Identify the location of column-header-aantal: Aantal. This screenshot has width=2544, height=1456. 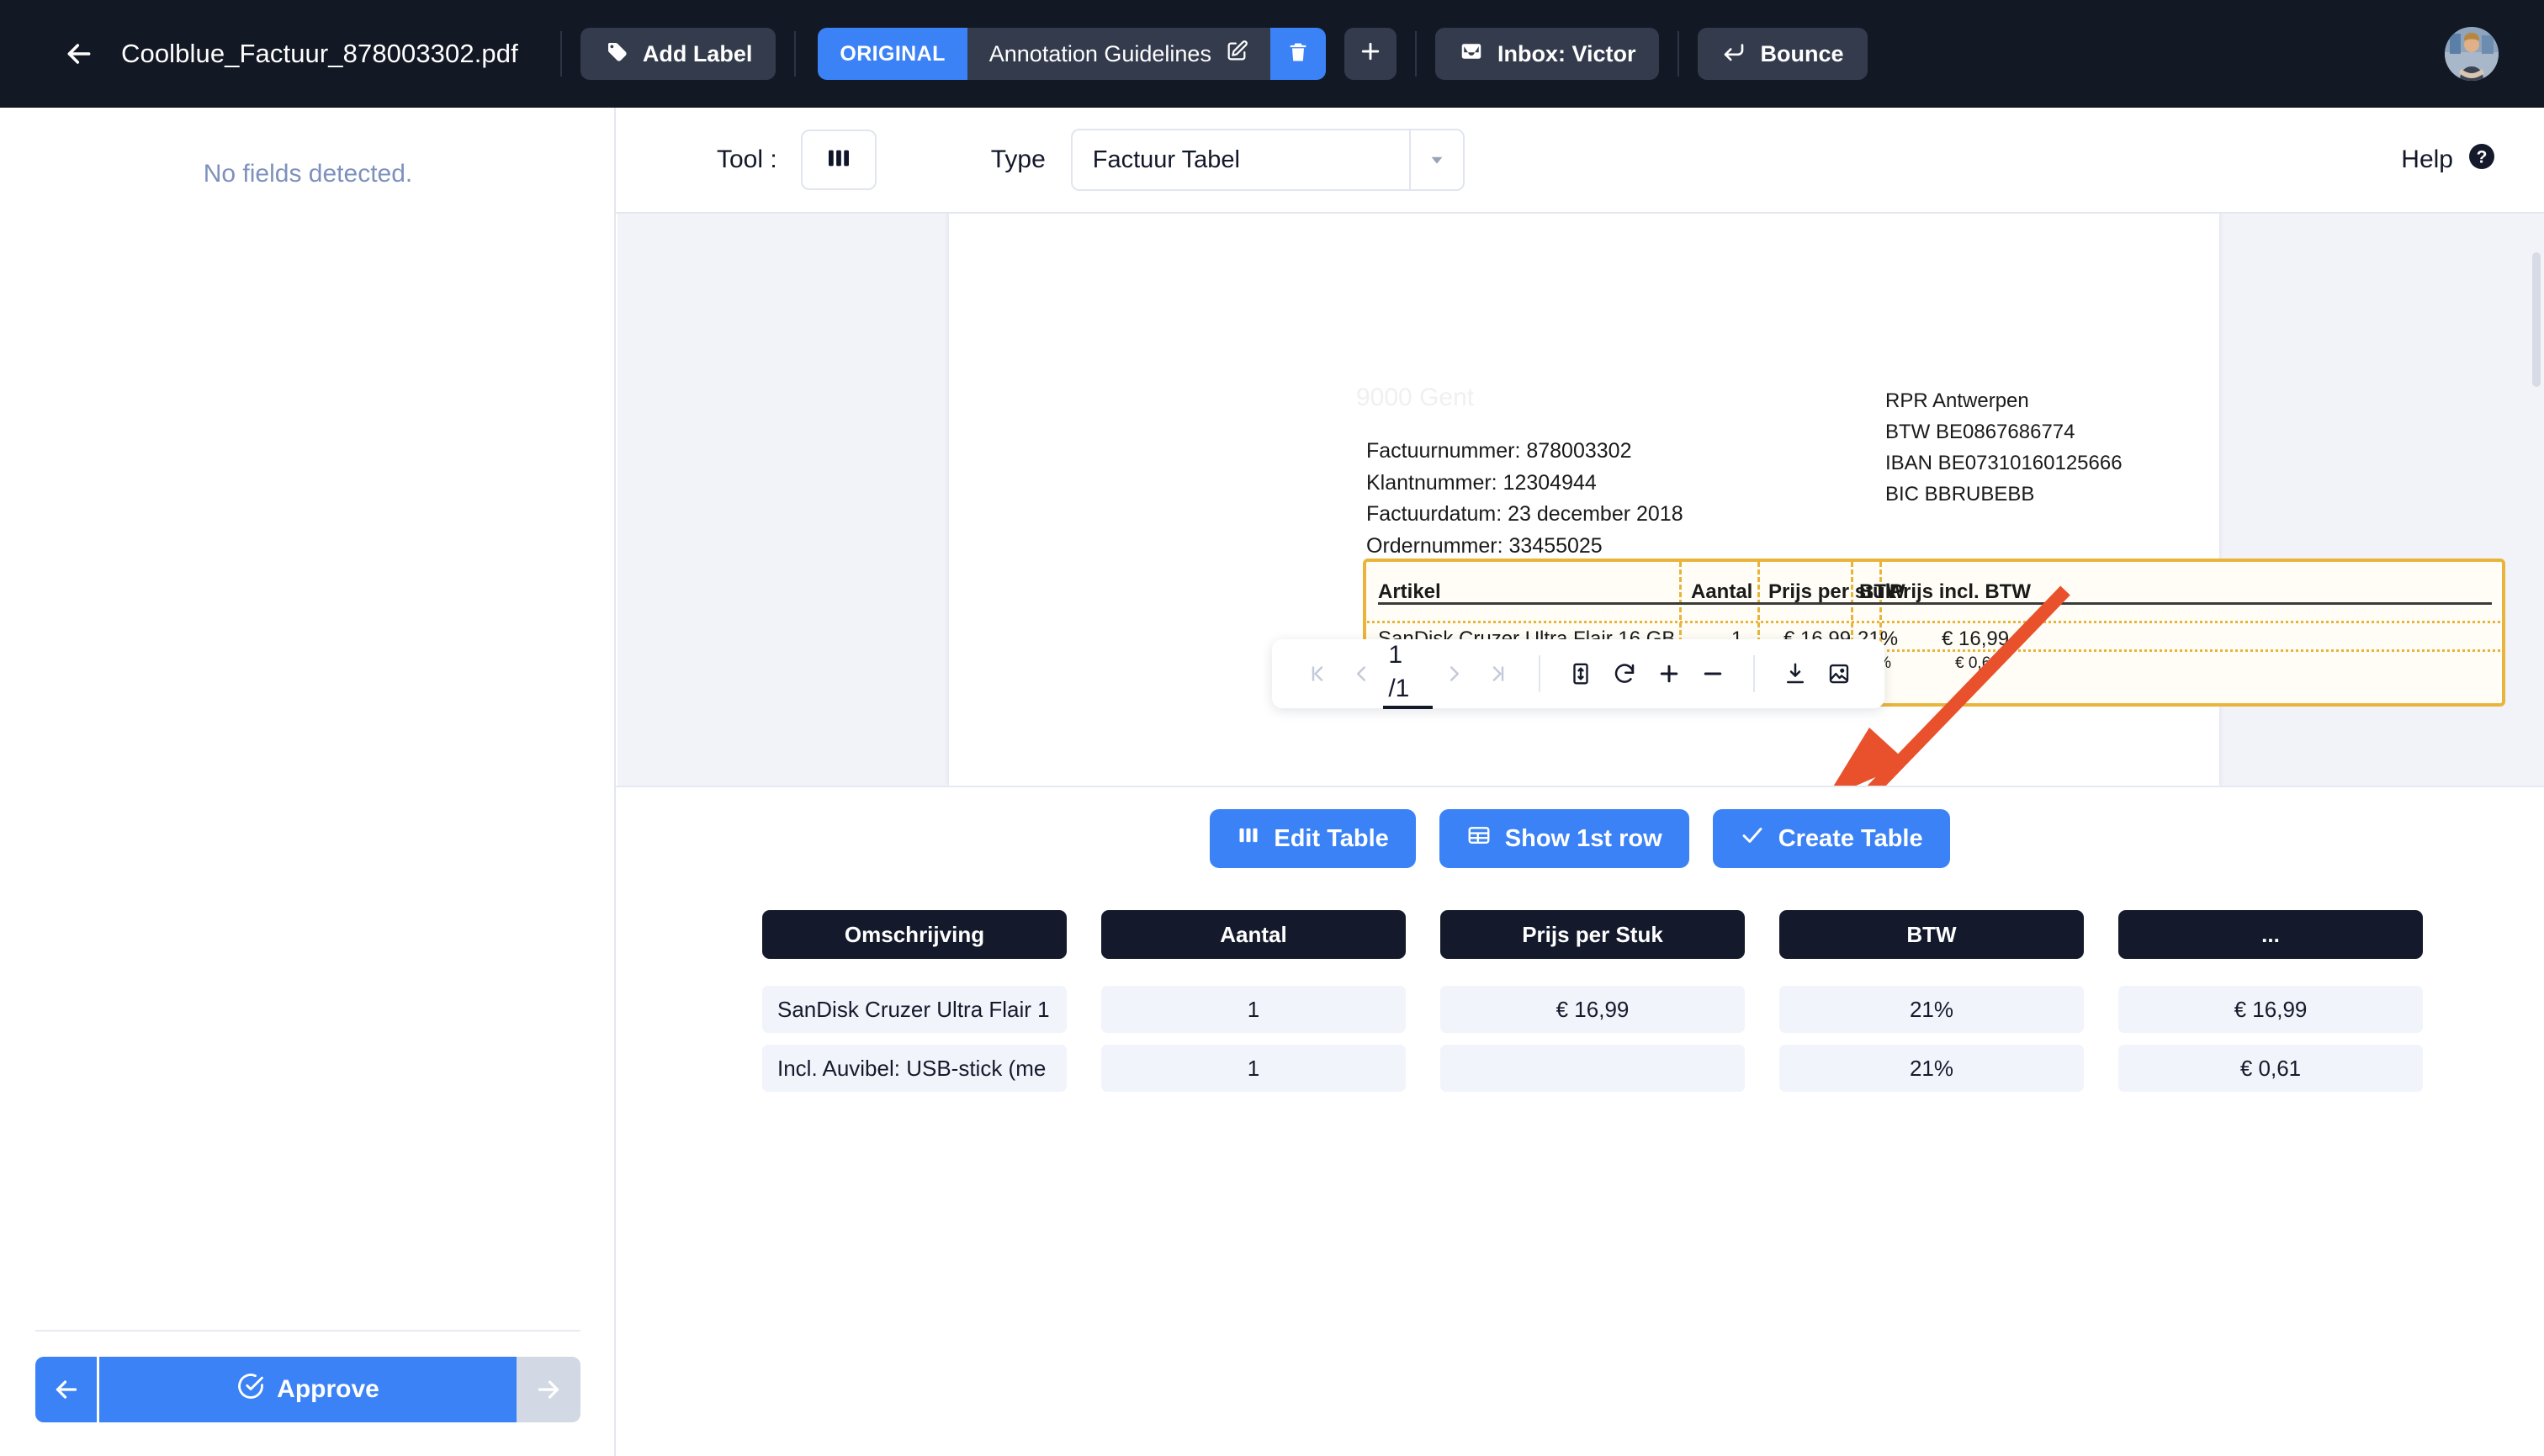
(1253, 934).